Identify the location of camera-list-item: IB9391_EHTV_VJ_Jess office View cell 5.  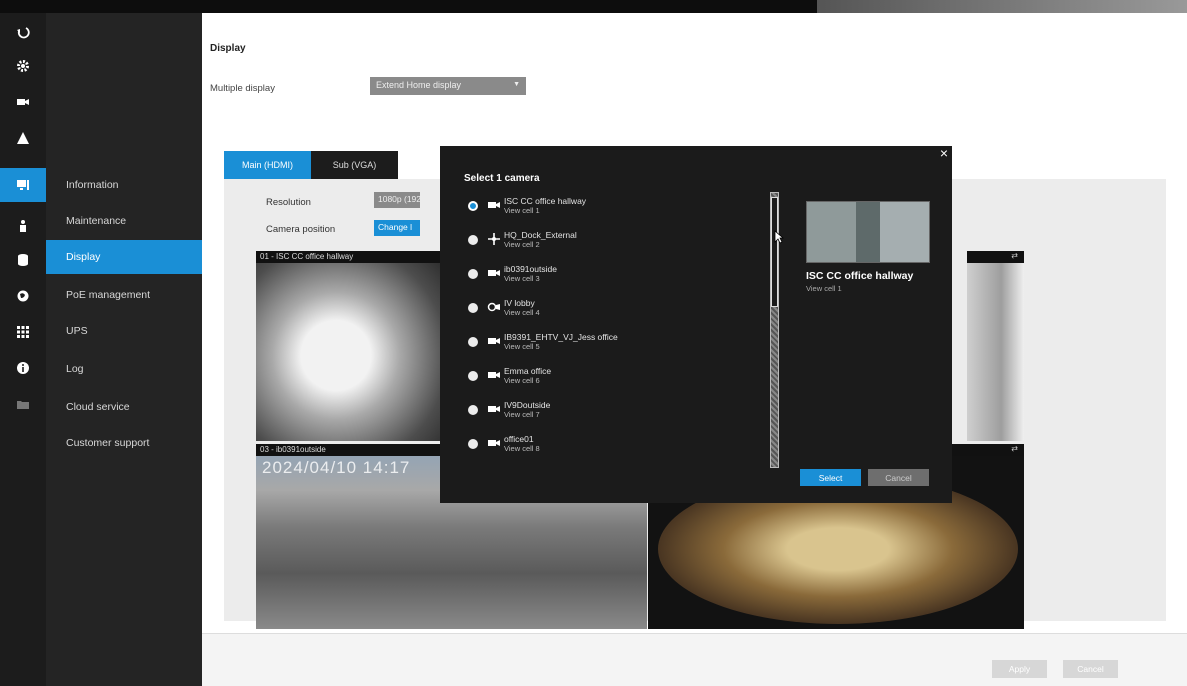
(614, 344).